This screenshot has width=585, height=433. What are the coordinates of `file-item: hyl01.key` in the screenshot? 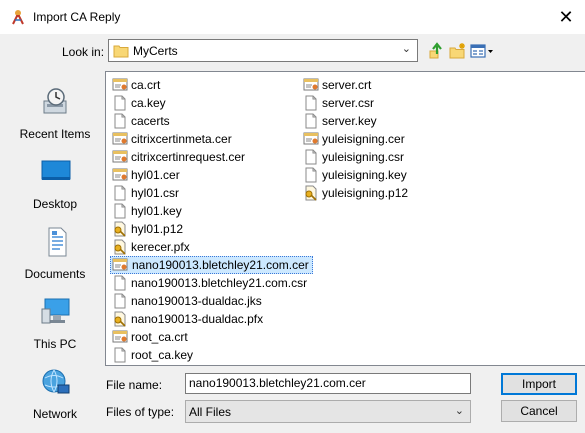 It's located at (147, 211).